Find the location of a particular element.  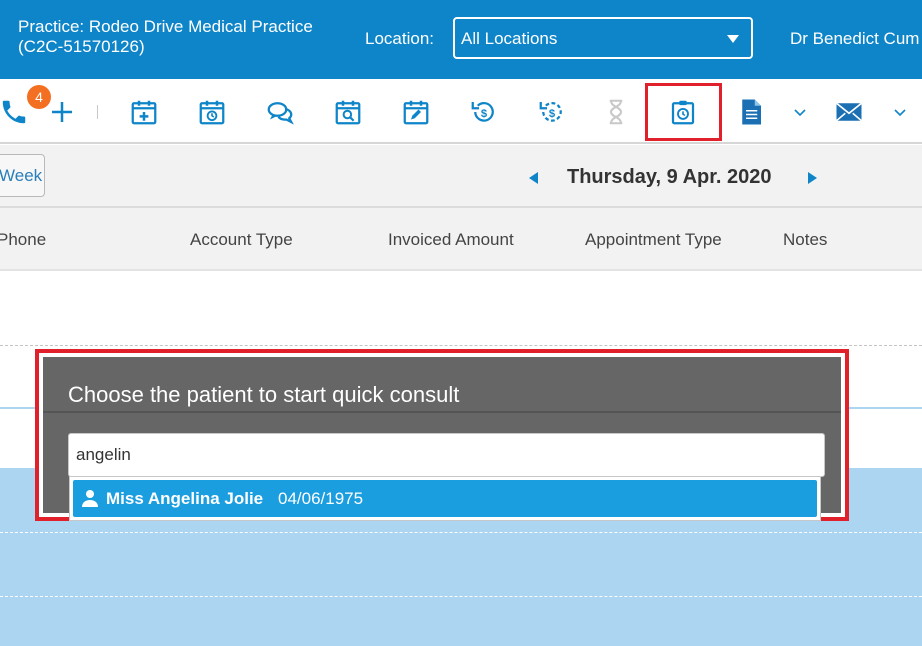

week-view-button: Week is located at coordinates (22, 175).